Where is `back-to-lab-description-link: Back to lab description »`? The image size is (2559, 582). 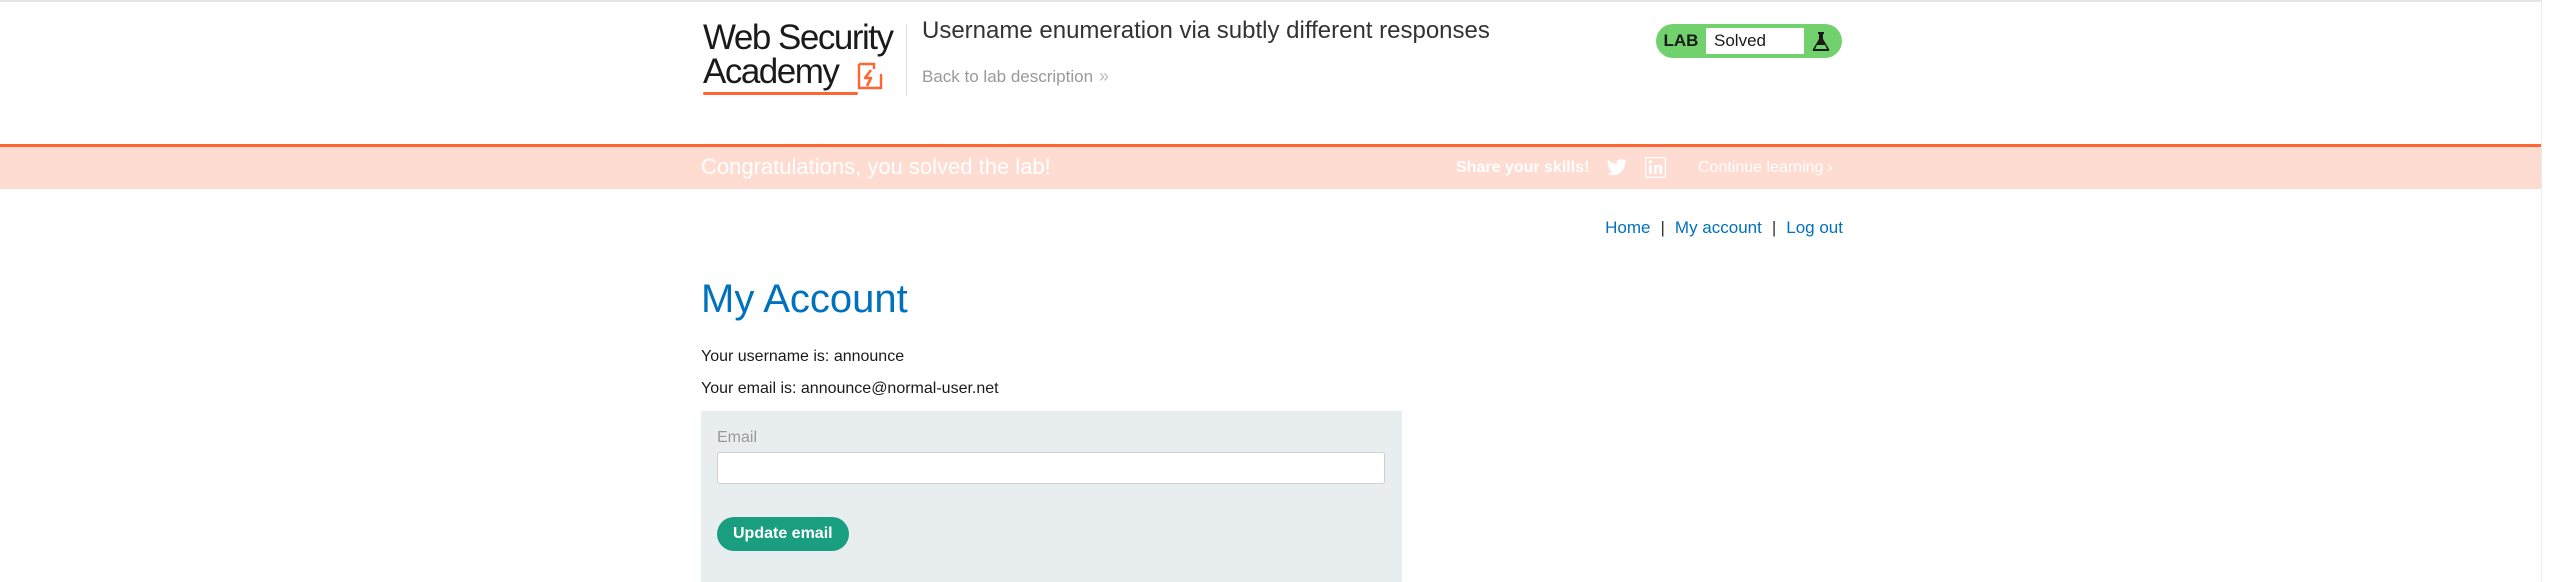 back-to-lab-description-link: Back to lab description » is located at coordinates (1015, 76).